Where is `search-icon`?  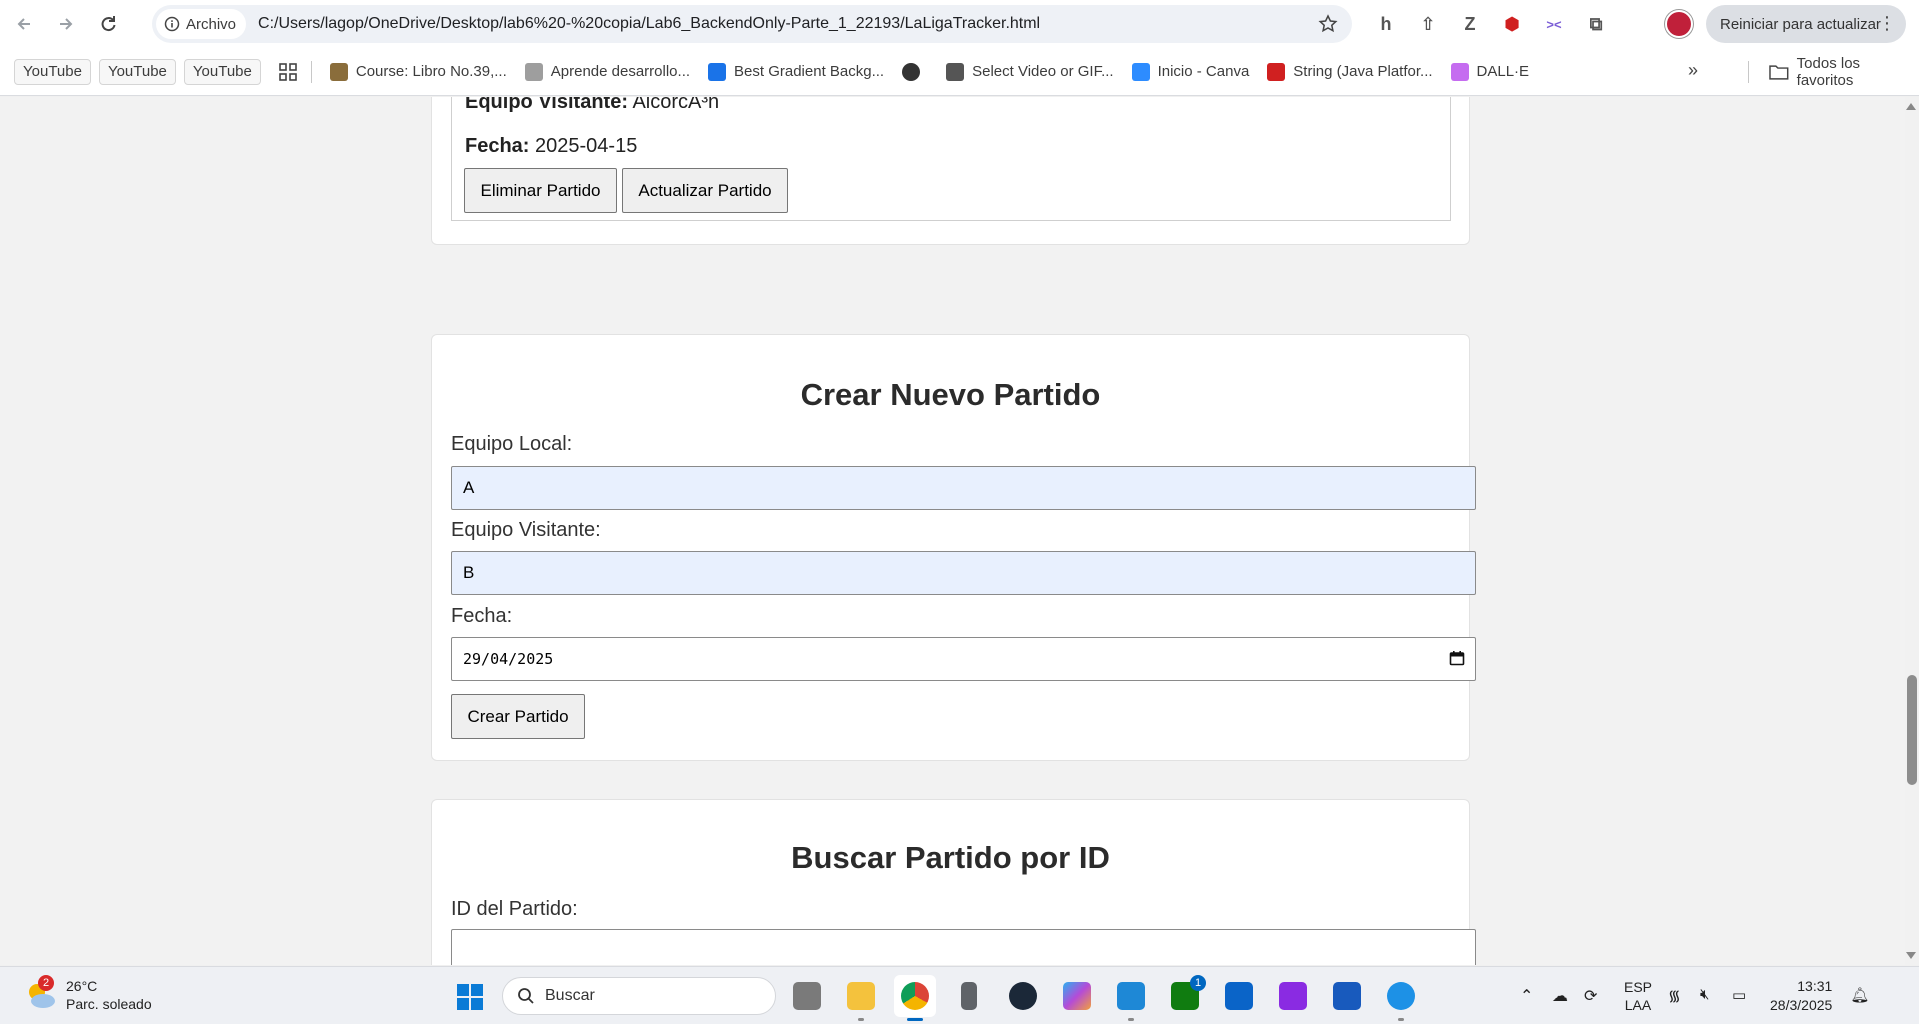
search-icon is located at coordinates (526, 996).